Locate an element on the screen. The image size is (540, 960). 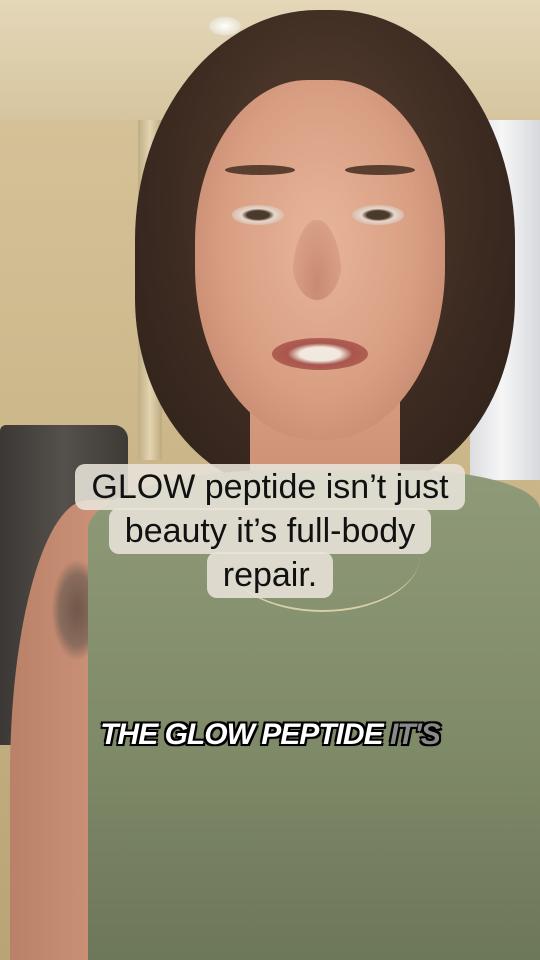
mouth is located at coordinates (320, 354).